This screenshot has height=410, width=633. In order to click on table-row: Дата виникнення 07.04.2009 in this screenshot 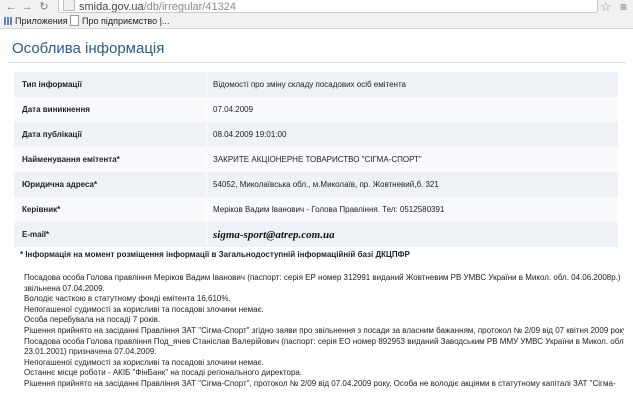, I will do `click(316, 109)`.